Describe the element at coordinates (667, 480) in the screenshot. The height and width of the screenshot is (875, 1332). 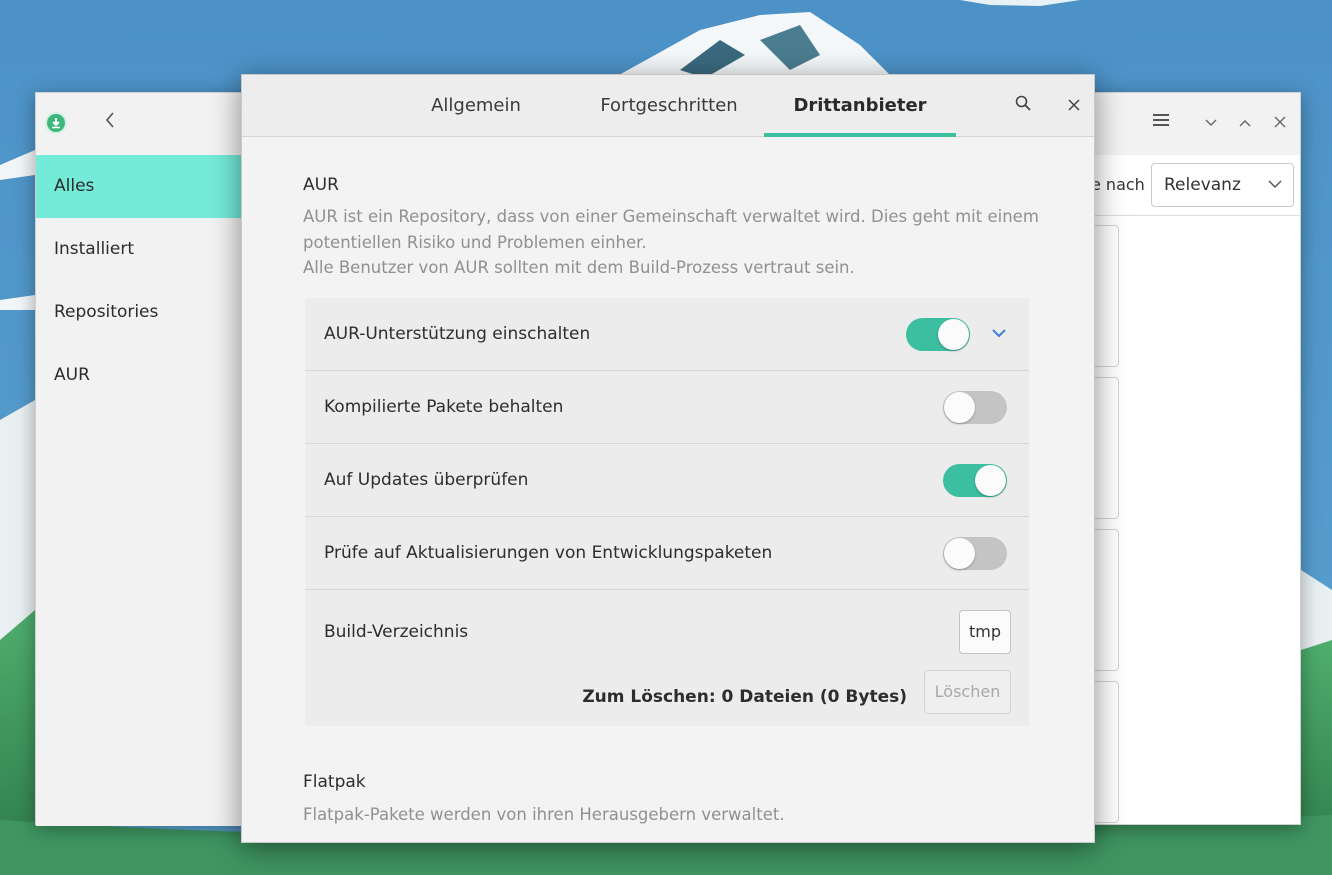
I see `setting-row-check-updates: Auf Updates überprüfen` at that location.